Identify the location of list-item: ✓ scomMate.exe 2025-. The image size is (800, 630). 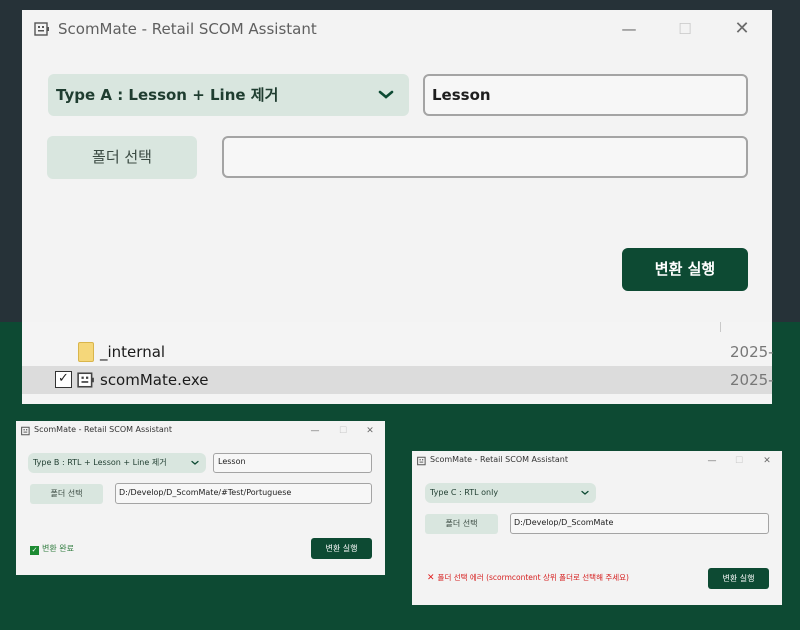
(398, 380).